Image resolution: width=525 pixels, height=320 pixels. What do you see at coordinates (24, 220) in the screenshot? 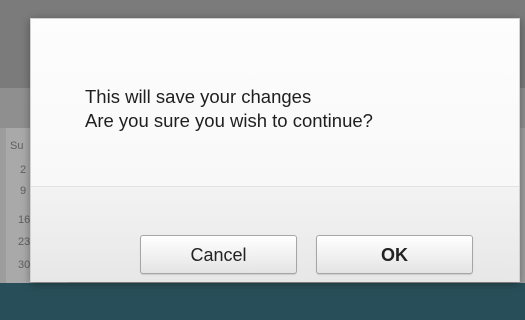
I see `calendar-day: 16` at bounding box center [24, 220].